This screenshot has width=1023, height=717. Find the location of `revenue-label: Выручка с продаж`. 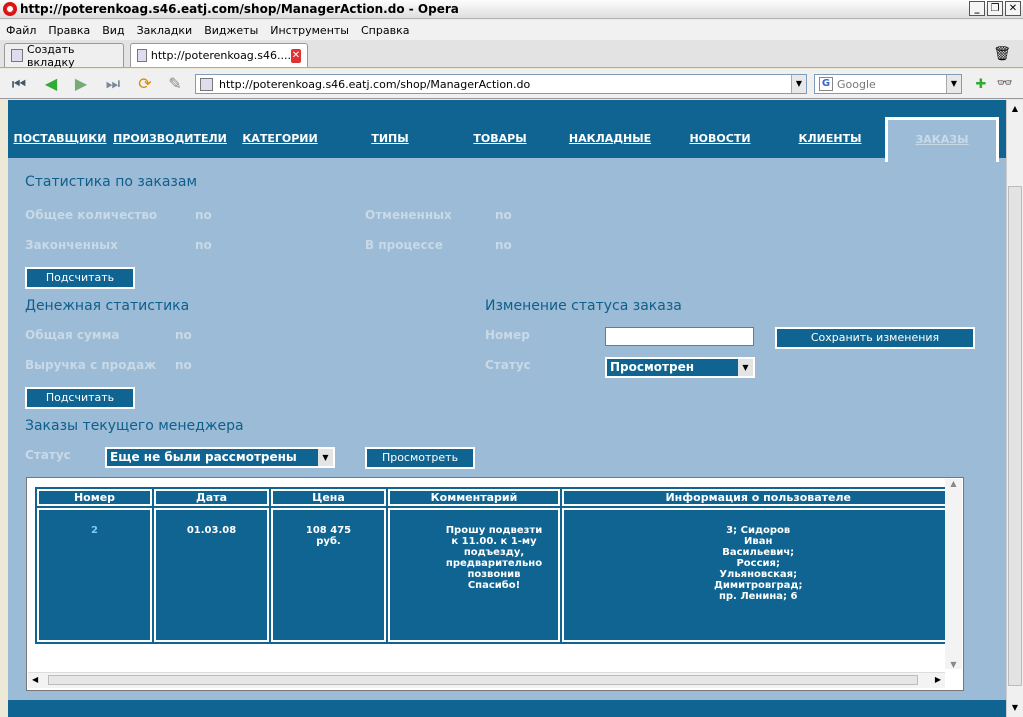

revenue-label: Выручка с продаж is located at coordinates (91, 365).